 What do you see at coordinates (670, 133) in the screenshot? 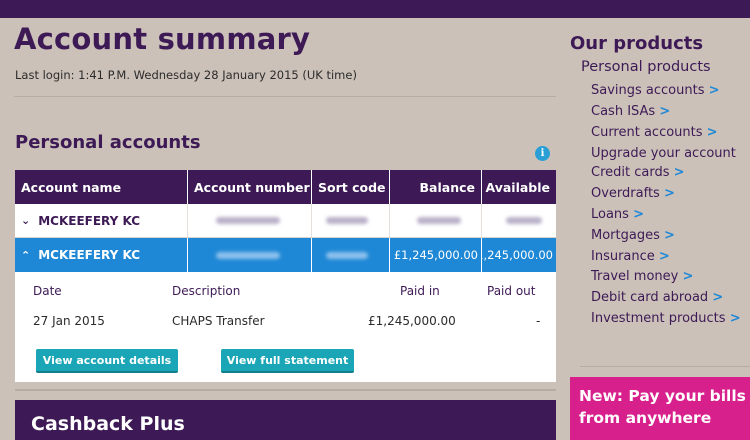
I see `product-link-current-accounts: Current accounts >` at bounding box center [670, 133].